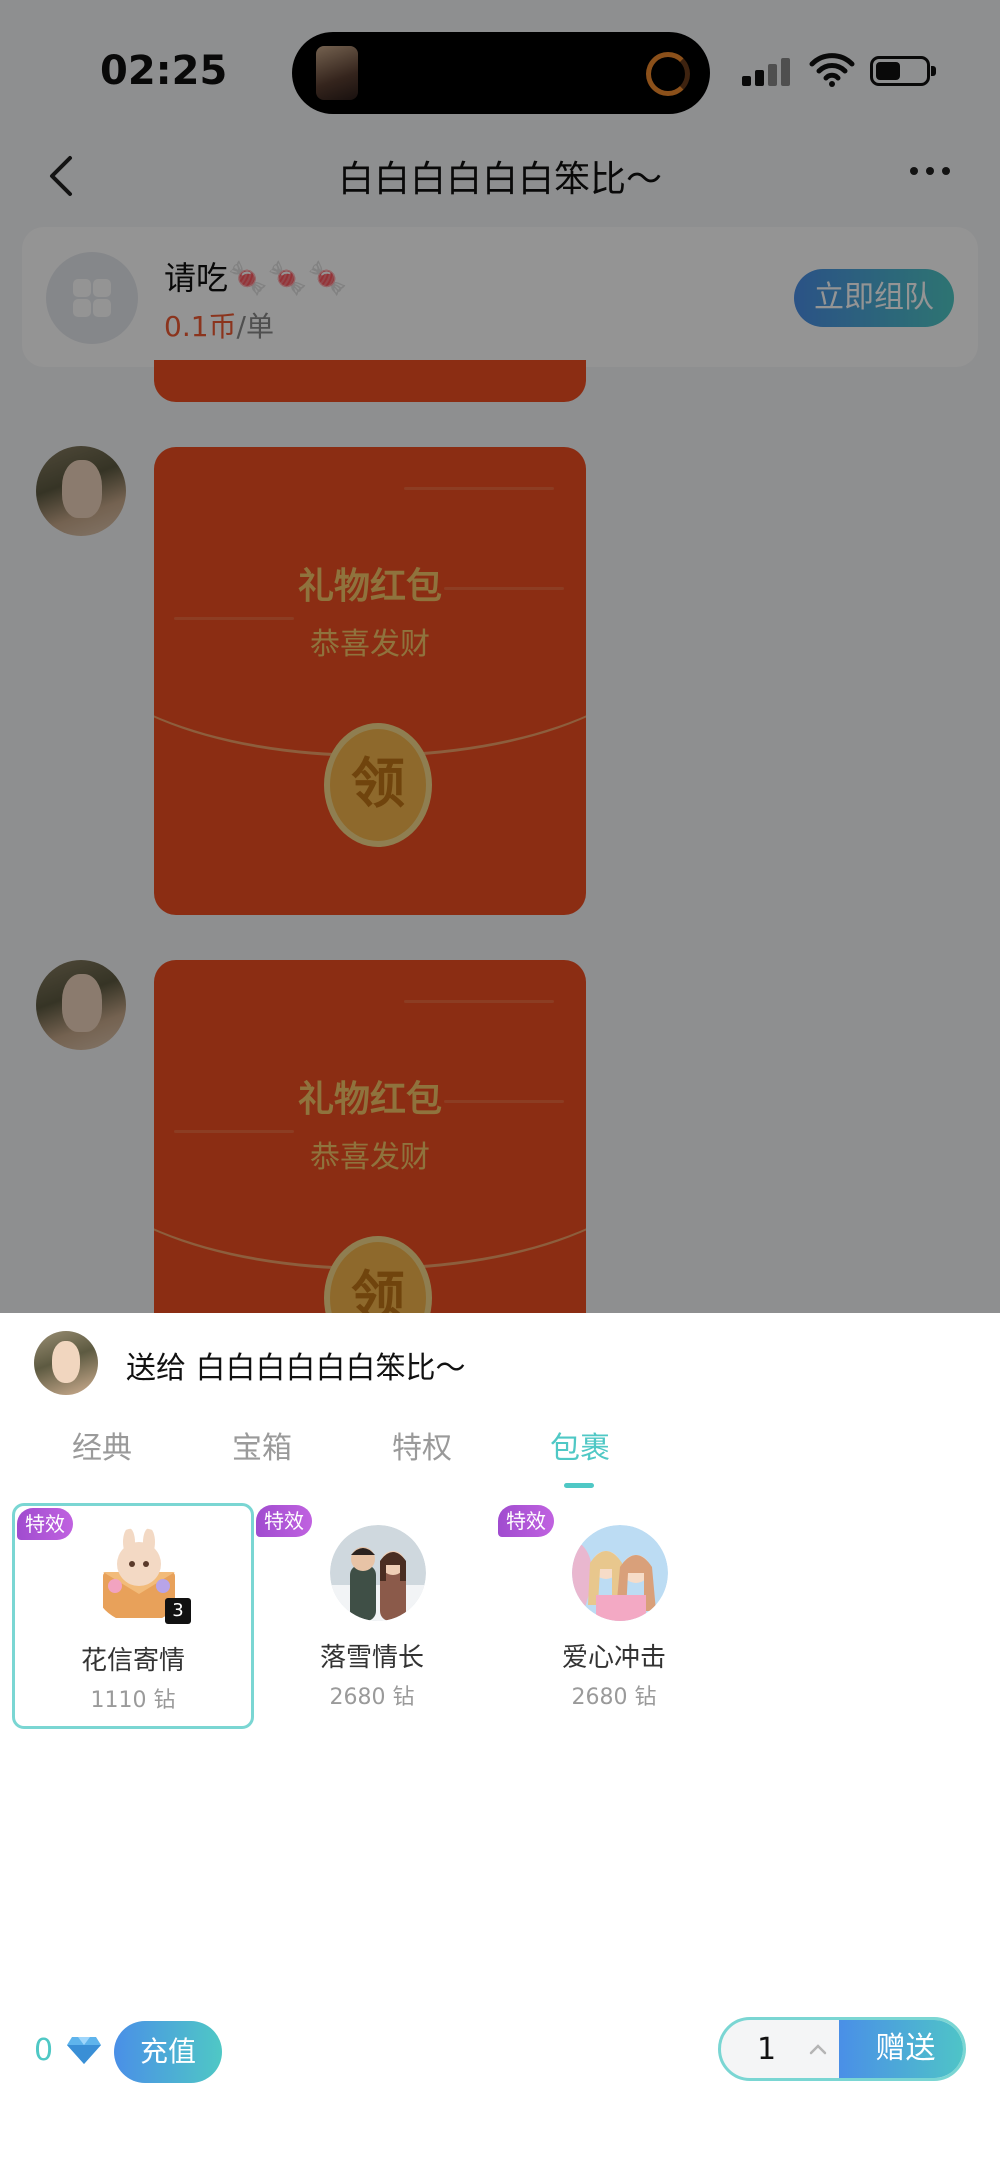 This screenshot has height=2172, width=1000. Describe the element at coordinates (620, 1573) in the screenshot. I see `anime-girls-gift-icon` at that location.